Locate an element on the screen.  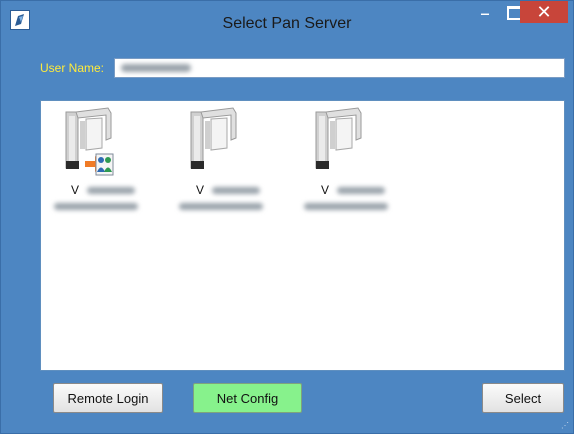
resize-grip-icon: ⋰ is located at coordinates (565, 425).